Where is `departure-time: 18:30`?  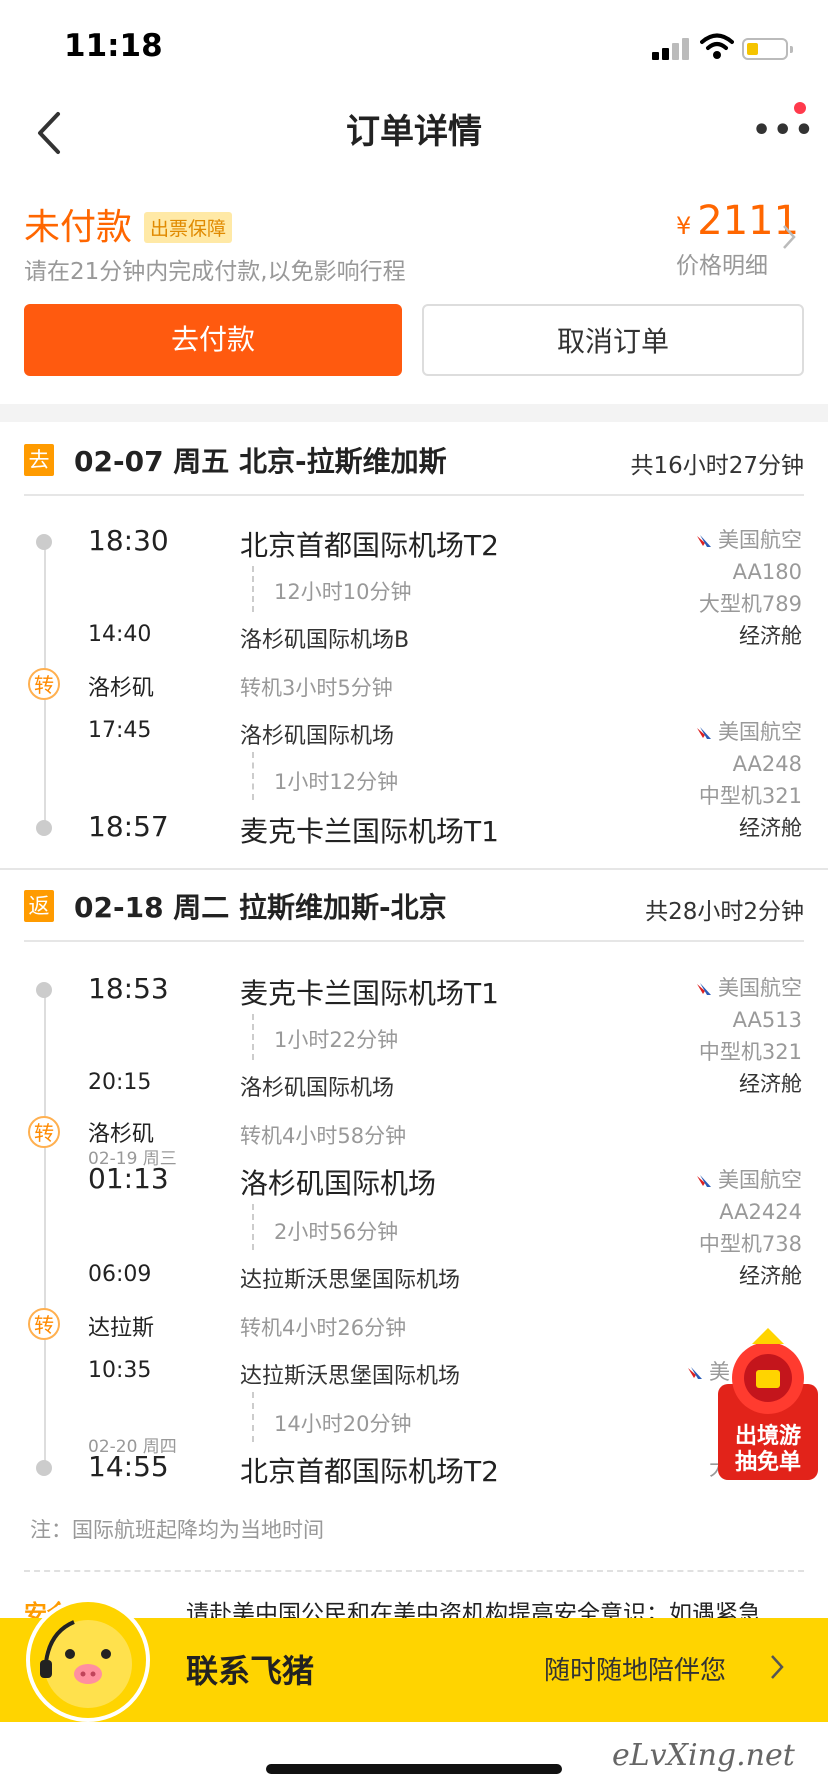
departure-time: 18:30 is located at coordinates (128, 540).